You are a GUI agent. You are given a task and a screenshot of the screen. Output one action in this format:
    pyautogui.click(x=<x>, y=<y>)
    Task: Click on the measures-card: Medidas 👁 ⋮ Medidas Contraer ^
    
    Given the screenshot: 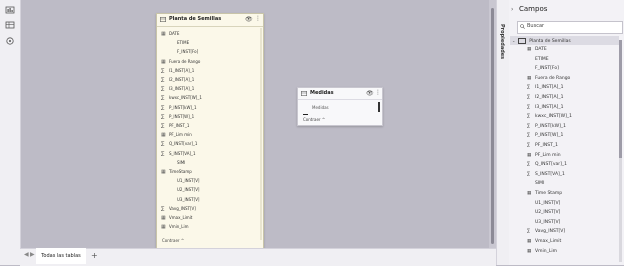 What is the action you would take?
    pyautogui.click(x=340, y=106)
    